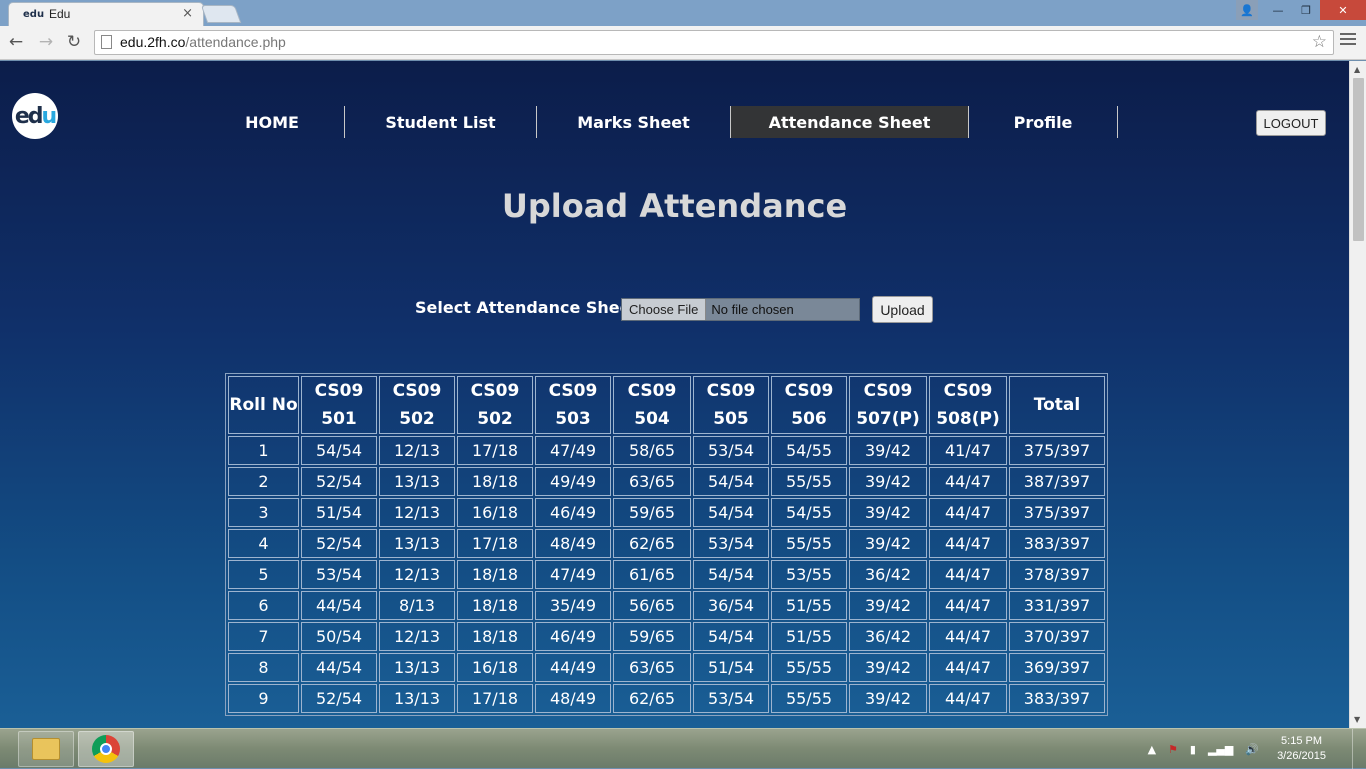  Describe the element at coordinates (731, 405) in the screenshot. I see `header-cs09-505: CS09 505` at that location.